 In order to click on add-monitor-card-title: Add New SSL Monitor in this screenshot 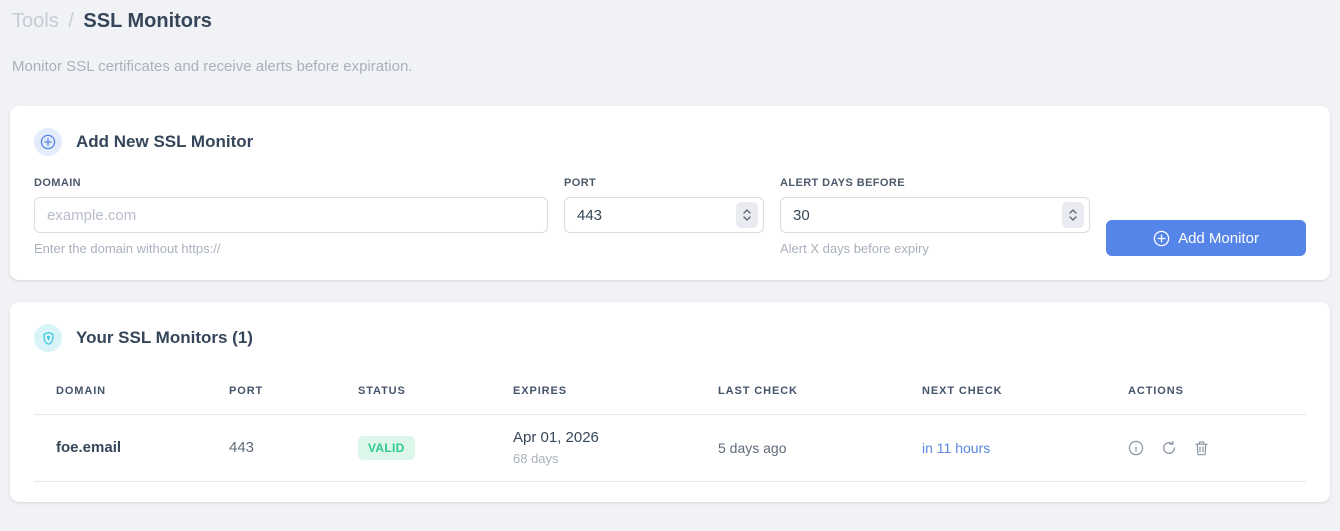, I will do `click(165, 141)`.